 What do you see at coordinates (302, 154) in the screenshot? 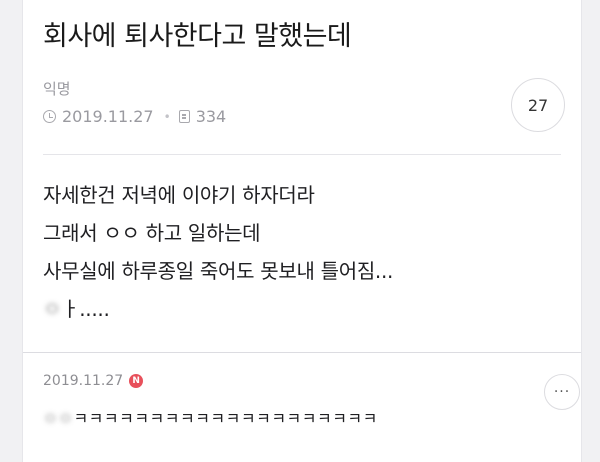
I see `divider` at bounding box center [302, 154].